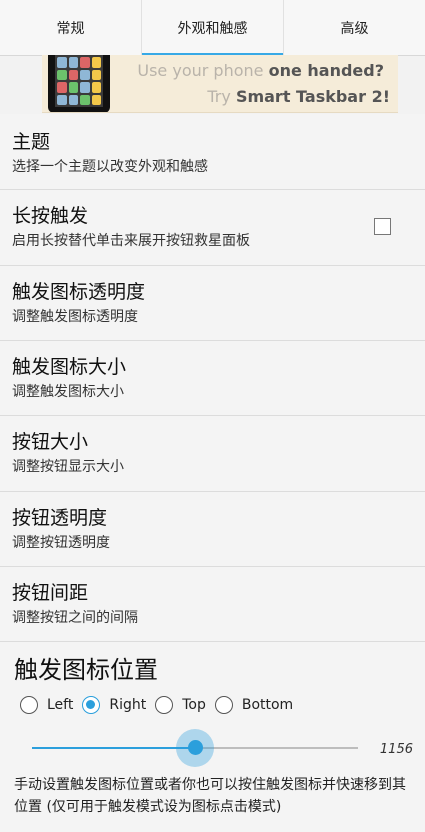 The width and height of the screenshot is (425, 832). Describe the element at coordinates (194, 705) in the screenshot. I see `radio-label: Top` at that location.